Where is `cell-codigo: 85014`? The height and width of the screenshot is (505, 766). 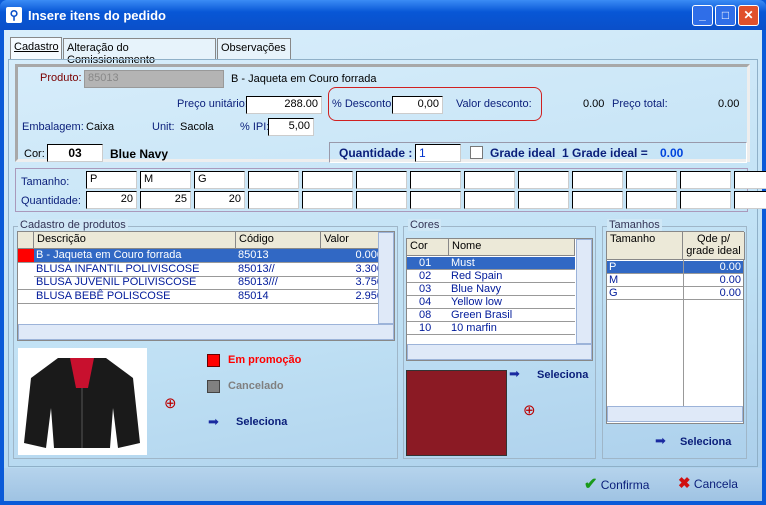 cell-codigo: 85014 is located at coordinates (253, 295).